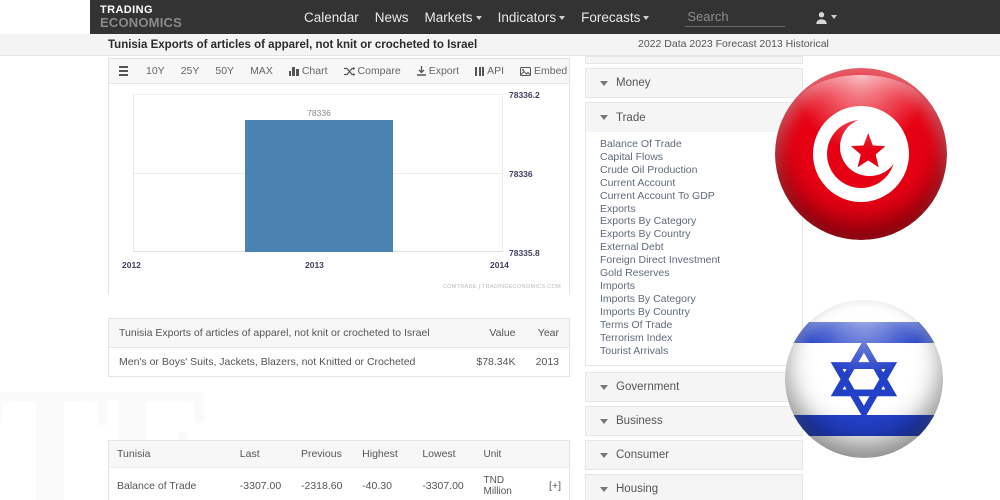 The height and width of the screenshot is (500, 1000). What do you see at coordinates (224, 71) in the screenshot?
I see `toolbar-range-50y: 50Y` at bounding box center [224, 71].